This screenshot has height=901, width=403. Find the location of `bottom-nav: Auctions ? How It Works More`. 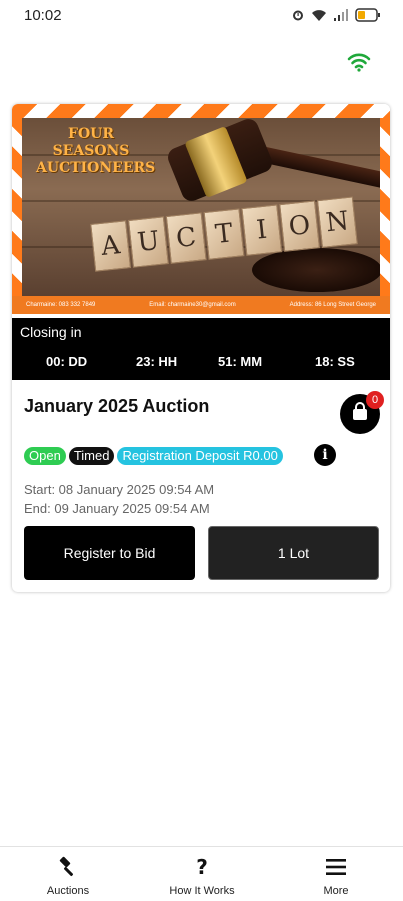

bottom-nav: Auctions ? How It Works More is located at coordinates (201, 873).